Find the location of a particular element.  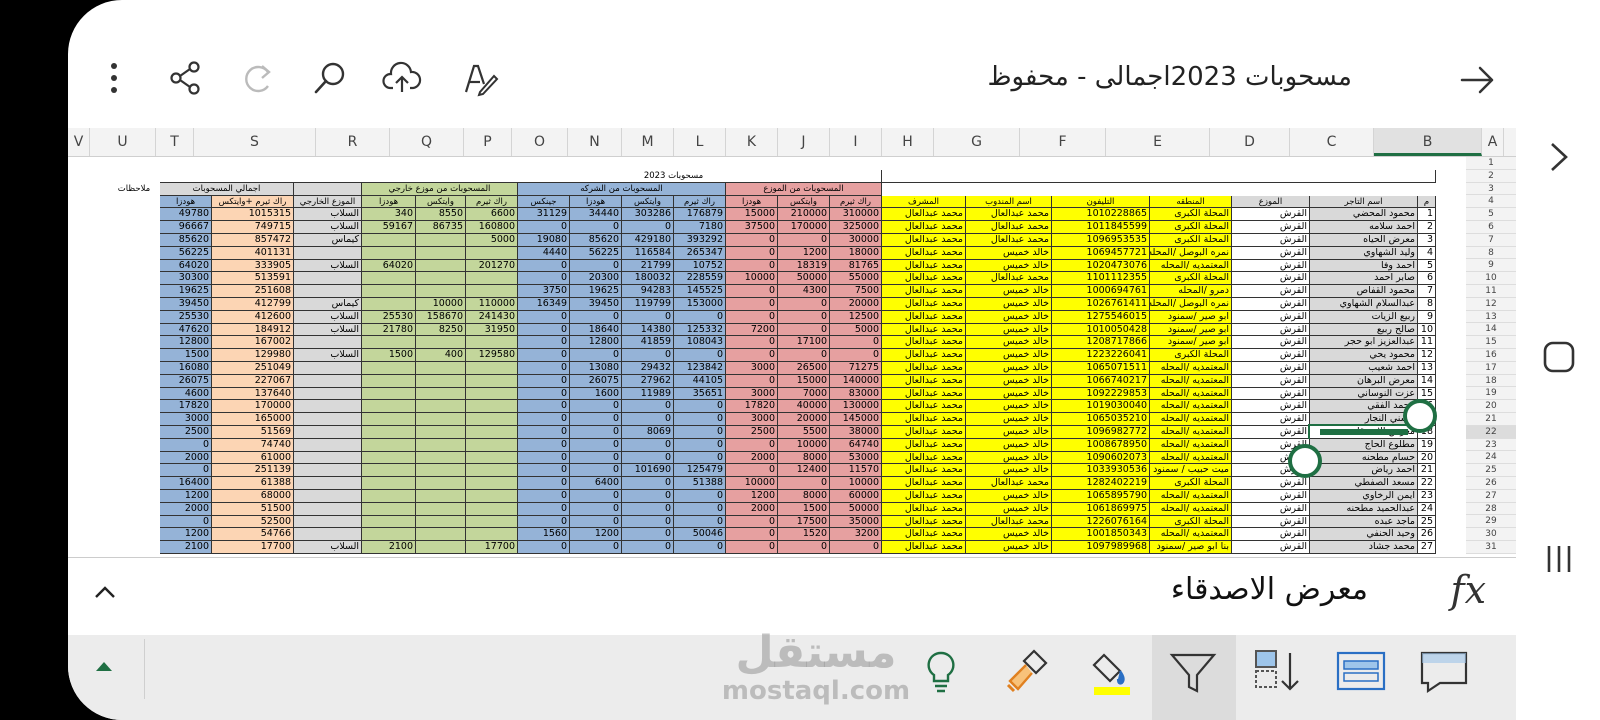

row-number: 5 is located at coordinates (1491, 214).